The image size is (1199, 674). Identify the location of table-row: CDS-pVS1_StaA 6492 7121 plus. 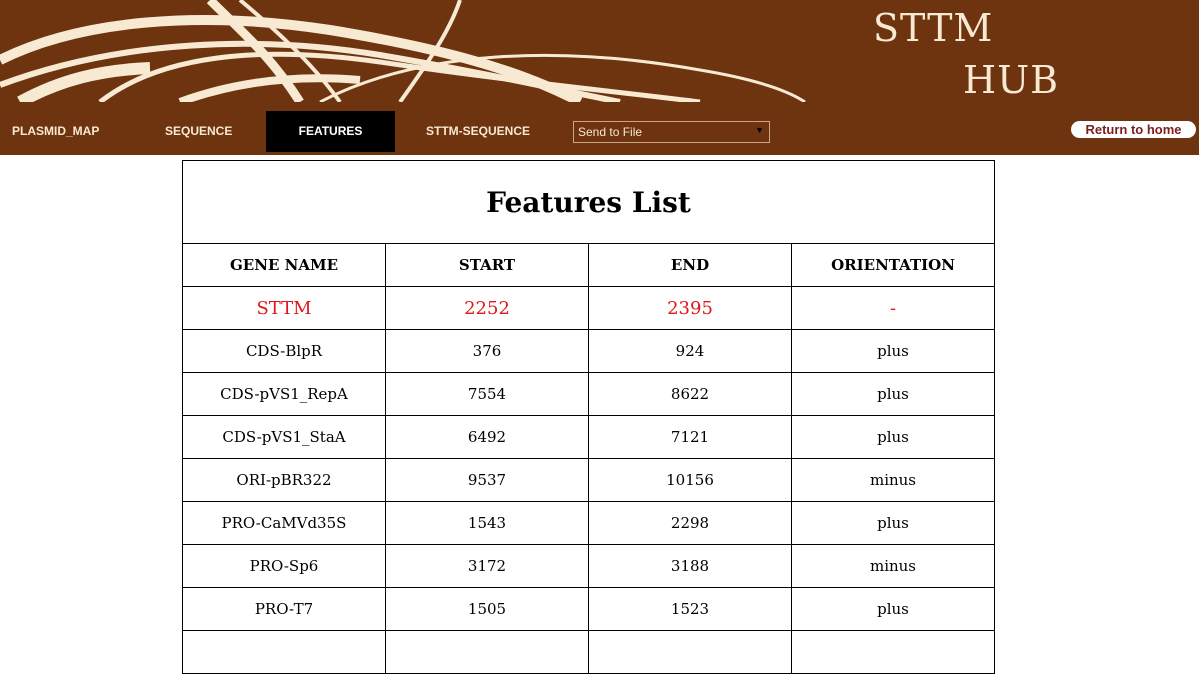
(588, 437).